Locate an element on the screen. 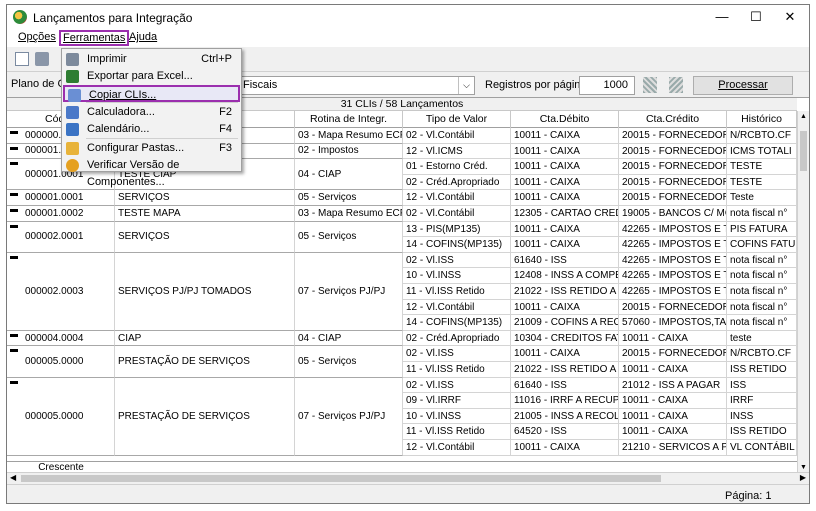  cell-historico: ISS RETIDO is located at coordinates (762, 432).